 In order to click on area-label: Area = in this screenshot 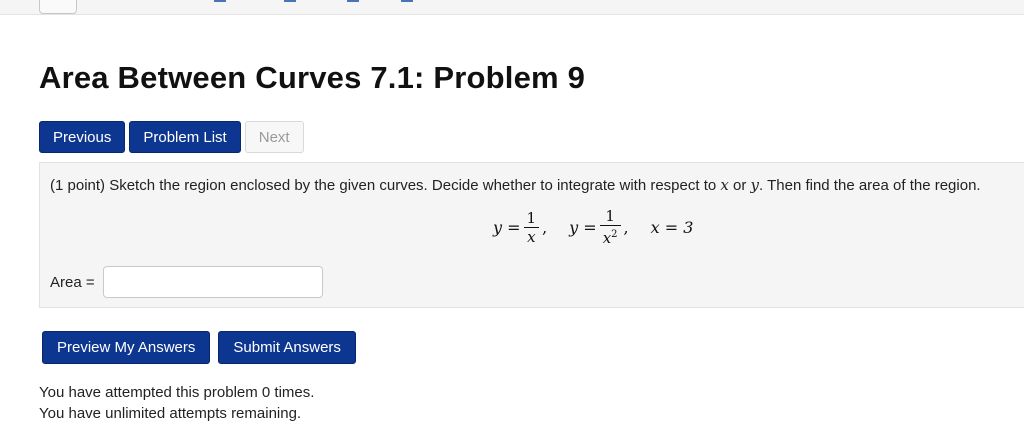, I will do `click(72, 282)`.